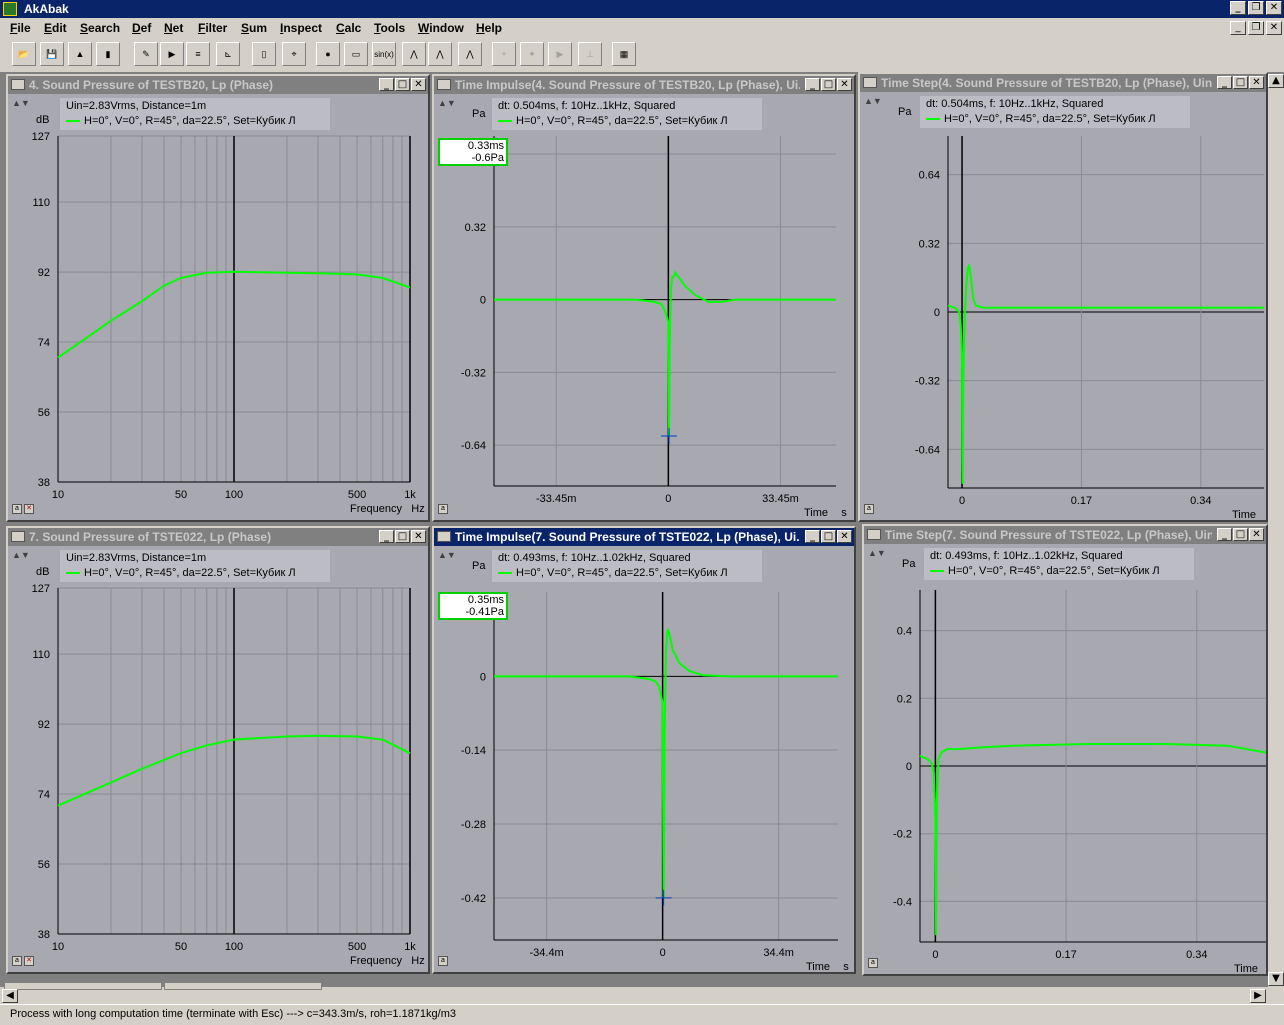 The height and width of the screenshot is (1025, 1284). Describe the element at coordinates (489, 28) in the screenshot. I see `menu-help: Help` at that location.